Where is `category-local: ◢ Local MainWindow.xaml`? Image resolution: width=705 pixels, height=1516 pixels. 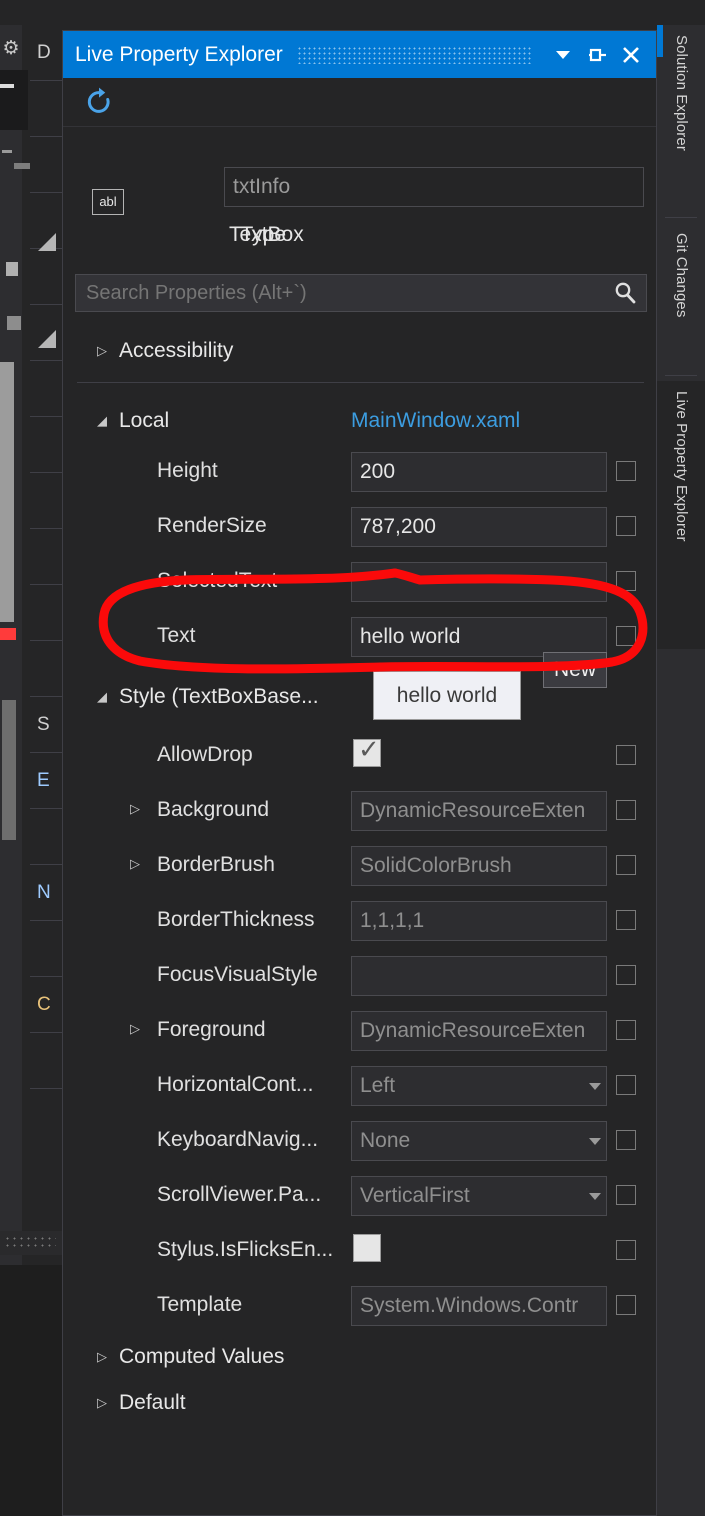 category-local: ◢ Local MainWindow.xaml is located at coordinates (359, 421).